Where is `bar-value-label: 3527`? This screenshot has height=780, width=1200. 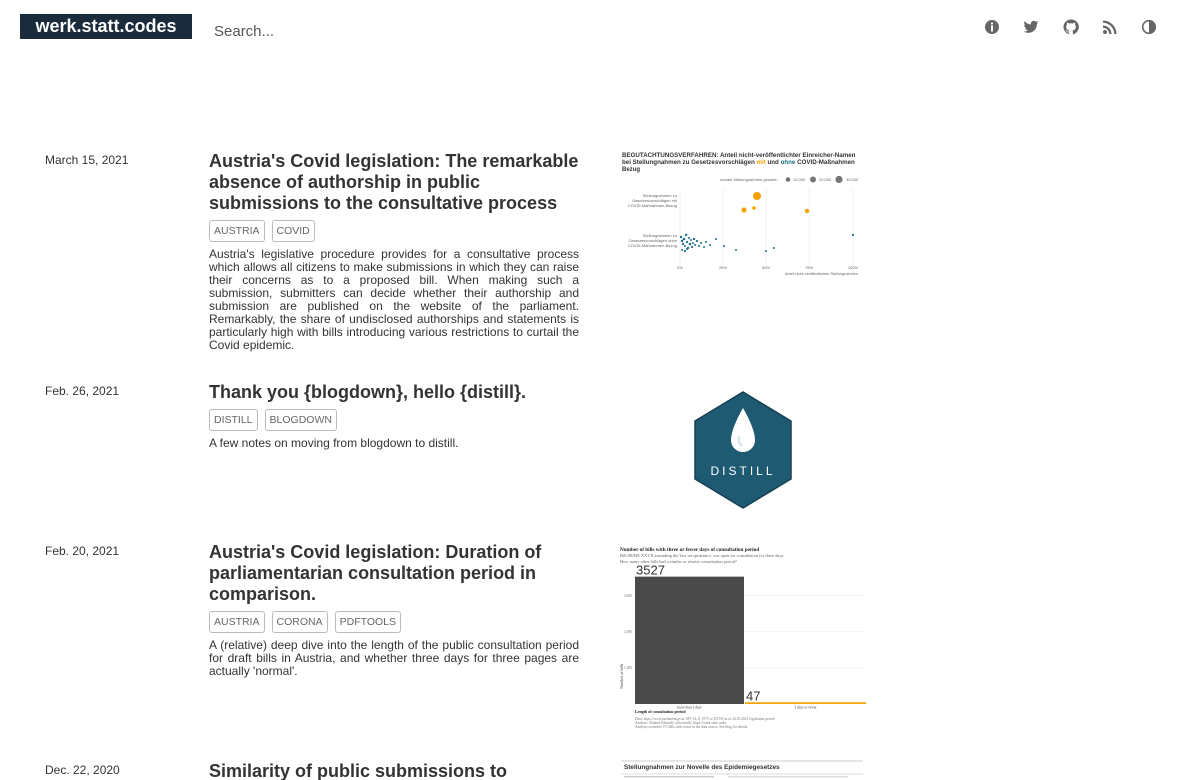
bar-value-label: 3527 is located at coordinates (650, 570).